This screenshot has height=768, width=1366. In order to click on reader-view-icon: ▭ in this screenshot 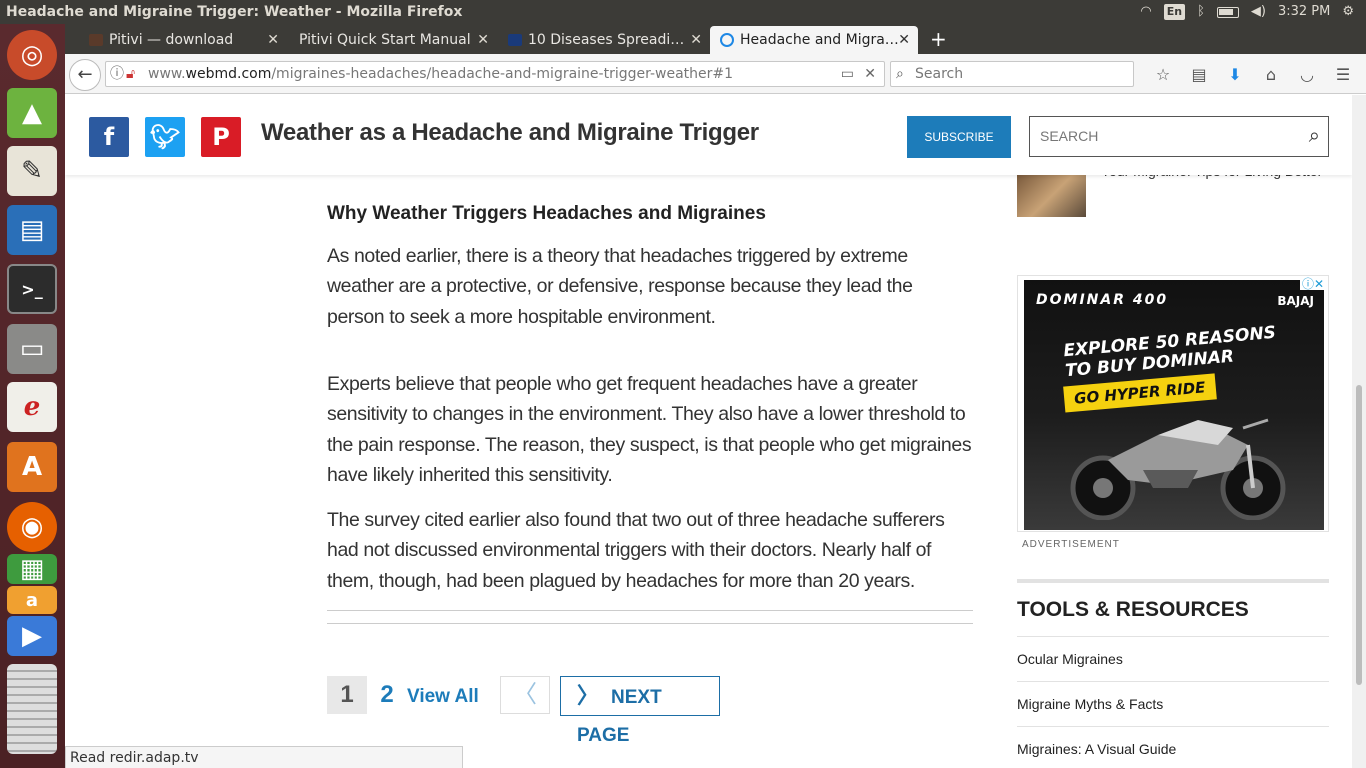, I will do `click(847, 74)`.